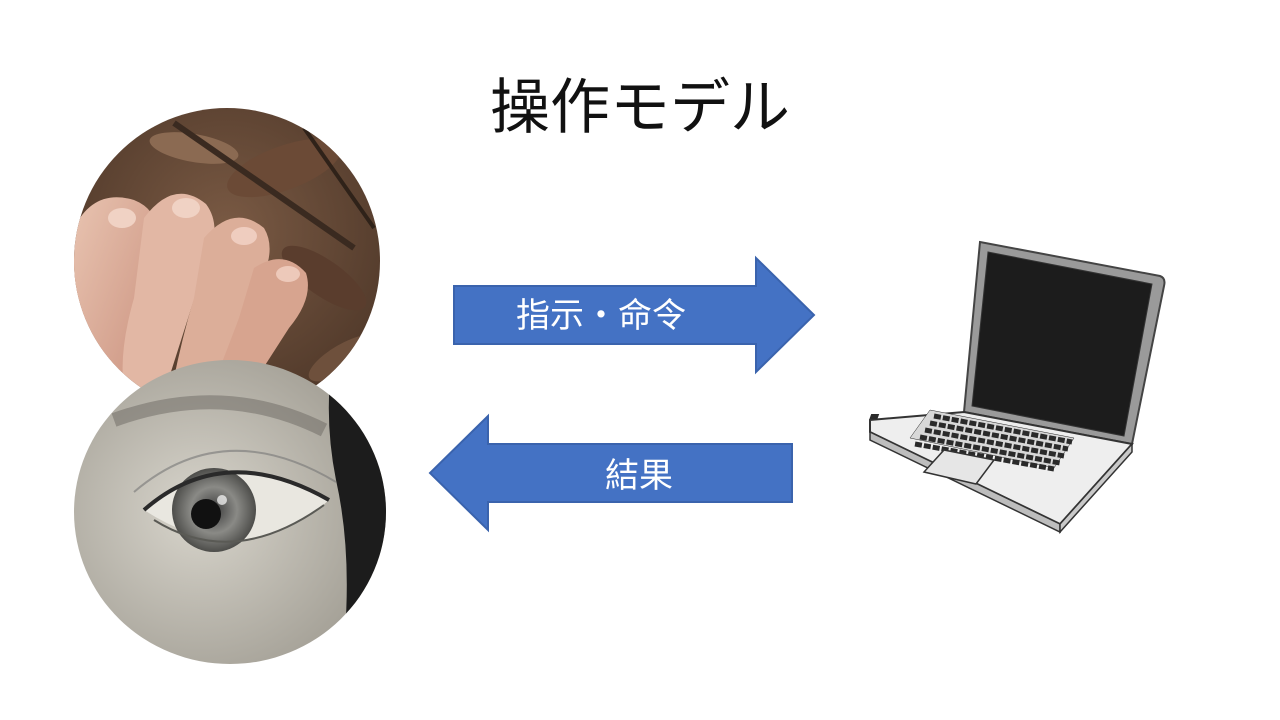 The width and height of the screenshot is (1280, 720). Describe the element at coordinates (1017, 386) in the screenshot. I see `laptop-illustration` at that location.